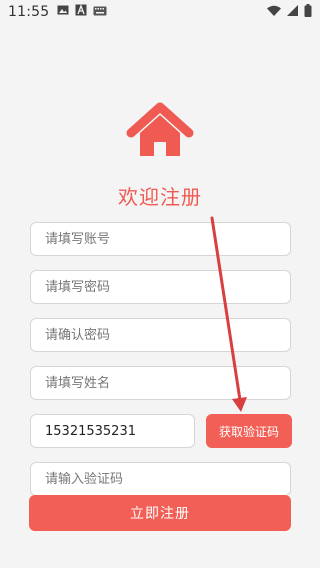  What do you see at coordinates (63, 12) in the screenshot?
I see `image-icon` at bounding box center [63, 12].